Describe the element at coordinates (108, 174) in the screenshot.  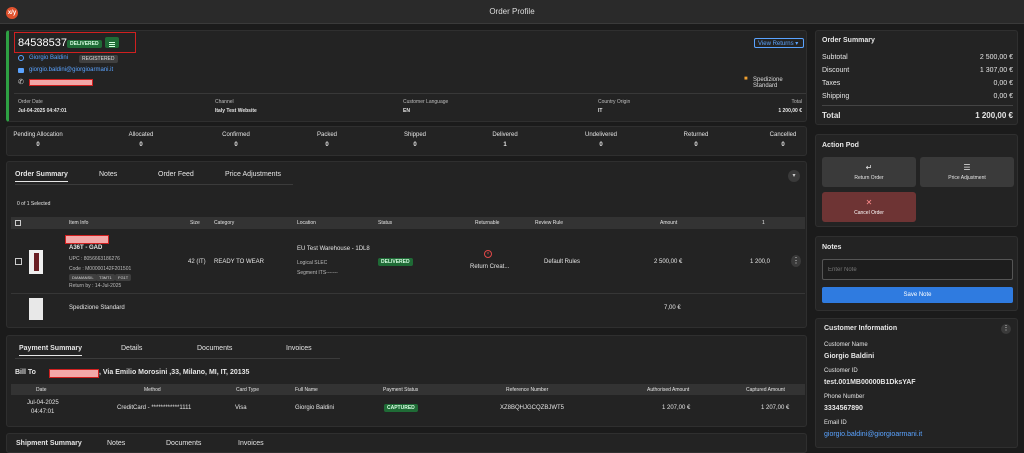
I see `tab-notes: Notes` at that location.